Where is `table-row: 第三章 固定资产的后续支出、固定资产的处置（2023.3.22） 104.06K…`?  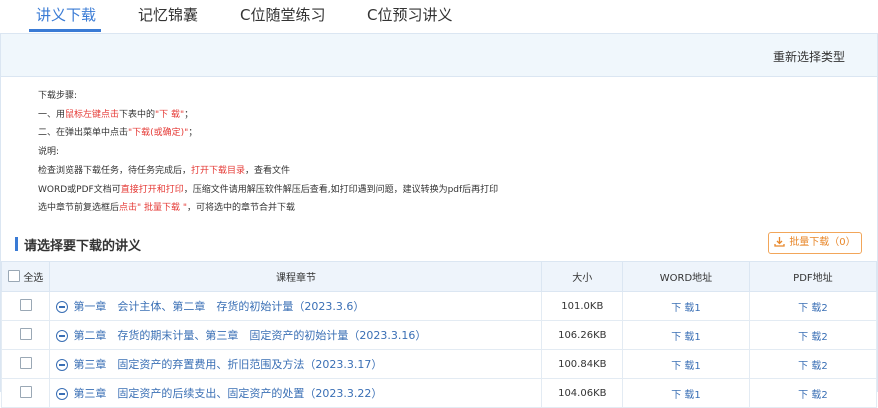
table-row: 第三章 固定资产的后续支出、固定资产的处置（2023.3.22） 104.06K… is located at coordinates (439, 393).